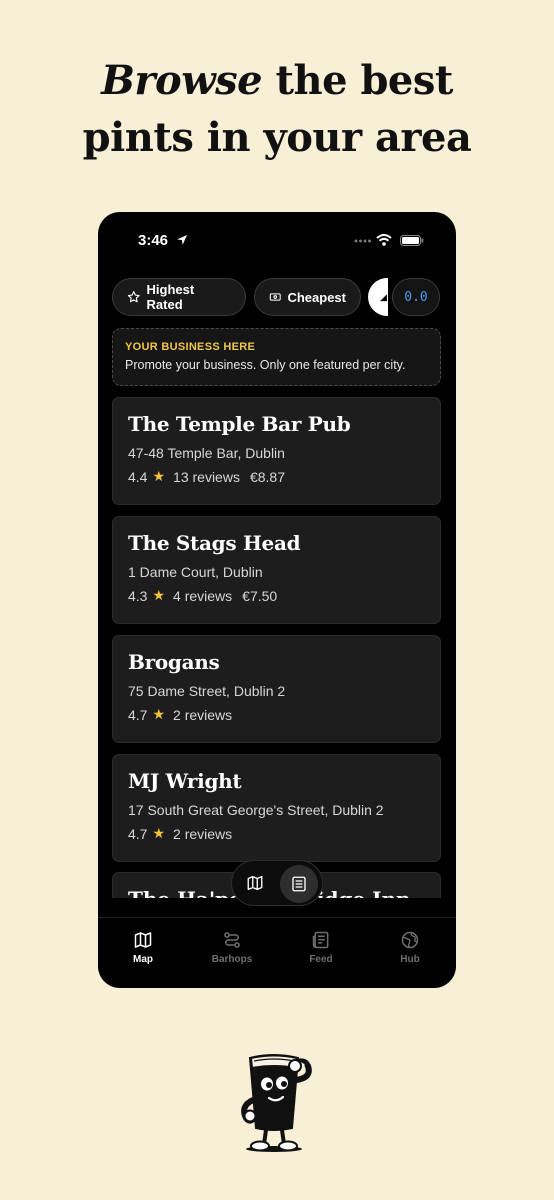 Image resolution: width=554 pixels, height=1200 pixels. What do you see at coordinates (153, 240) in the screenshot?
I see `status-time: 3:46` at bounding box center [153, 240].